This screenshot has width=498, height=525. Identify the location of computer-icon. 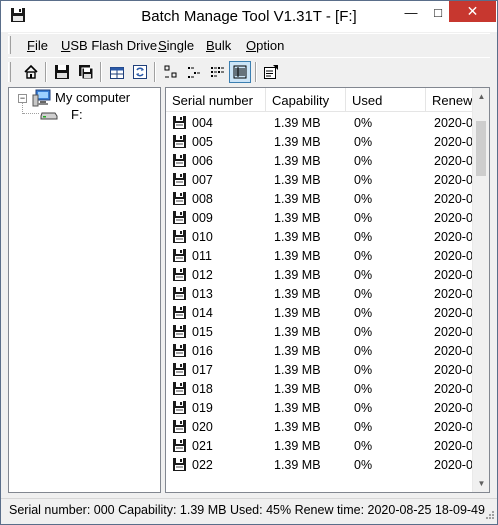
(41, 98).